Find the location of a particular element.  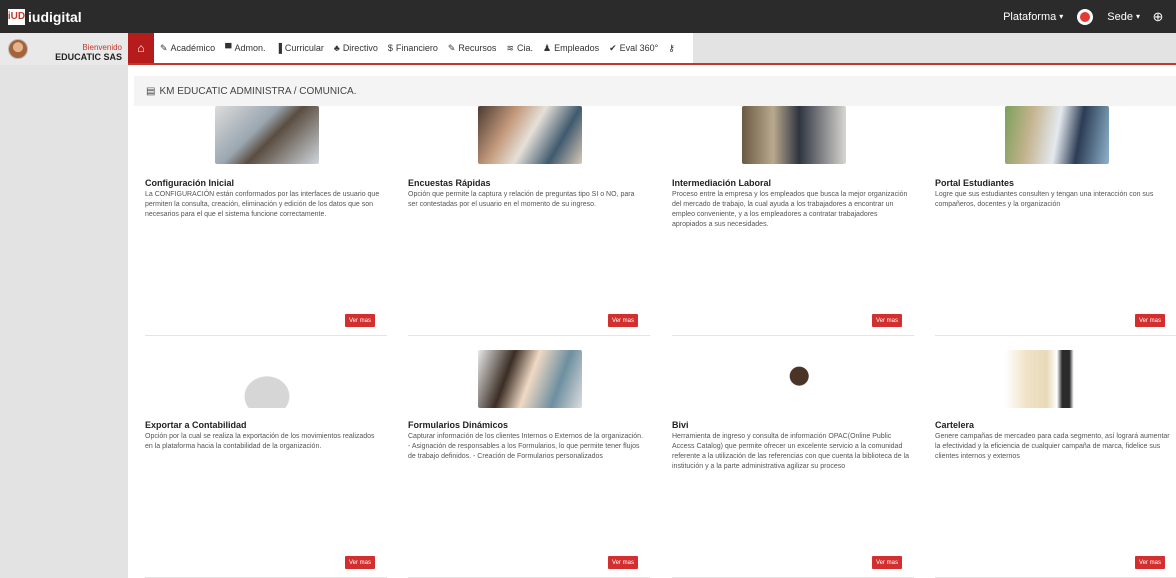

section-title: KM EDUCATIC ADMINISTRA / COMUNICA. is located at coordinates (258, 91).